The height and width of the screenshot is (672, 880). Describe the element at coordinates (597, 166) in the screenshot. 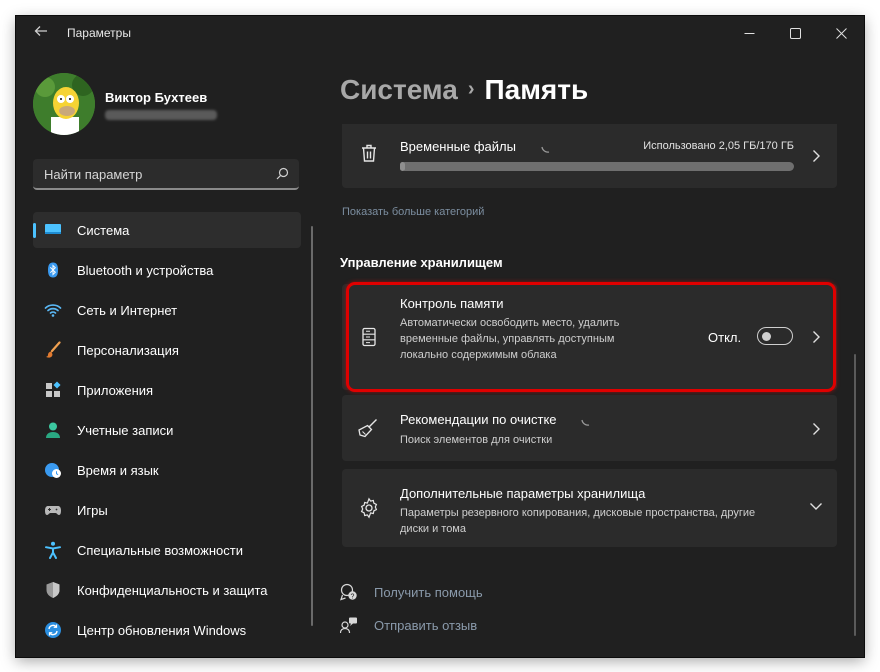

I see `temp-files-progress` at that location.